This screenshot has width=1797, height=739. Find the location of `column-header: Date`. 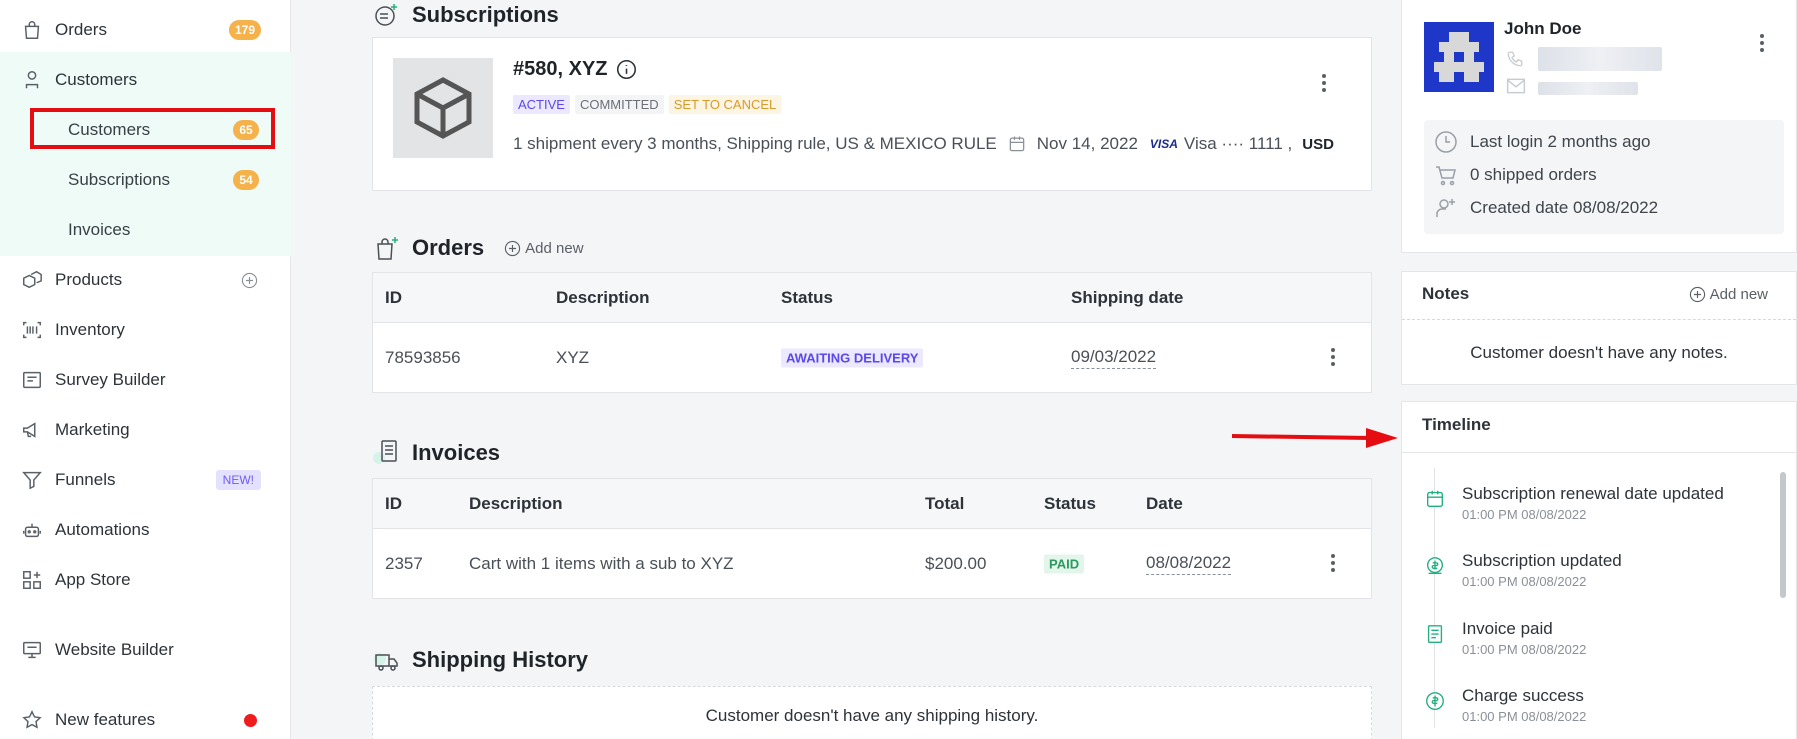

column-header: Date is located at coordinates (1164, 503).